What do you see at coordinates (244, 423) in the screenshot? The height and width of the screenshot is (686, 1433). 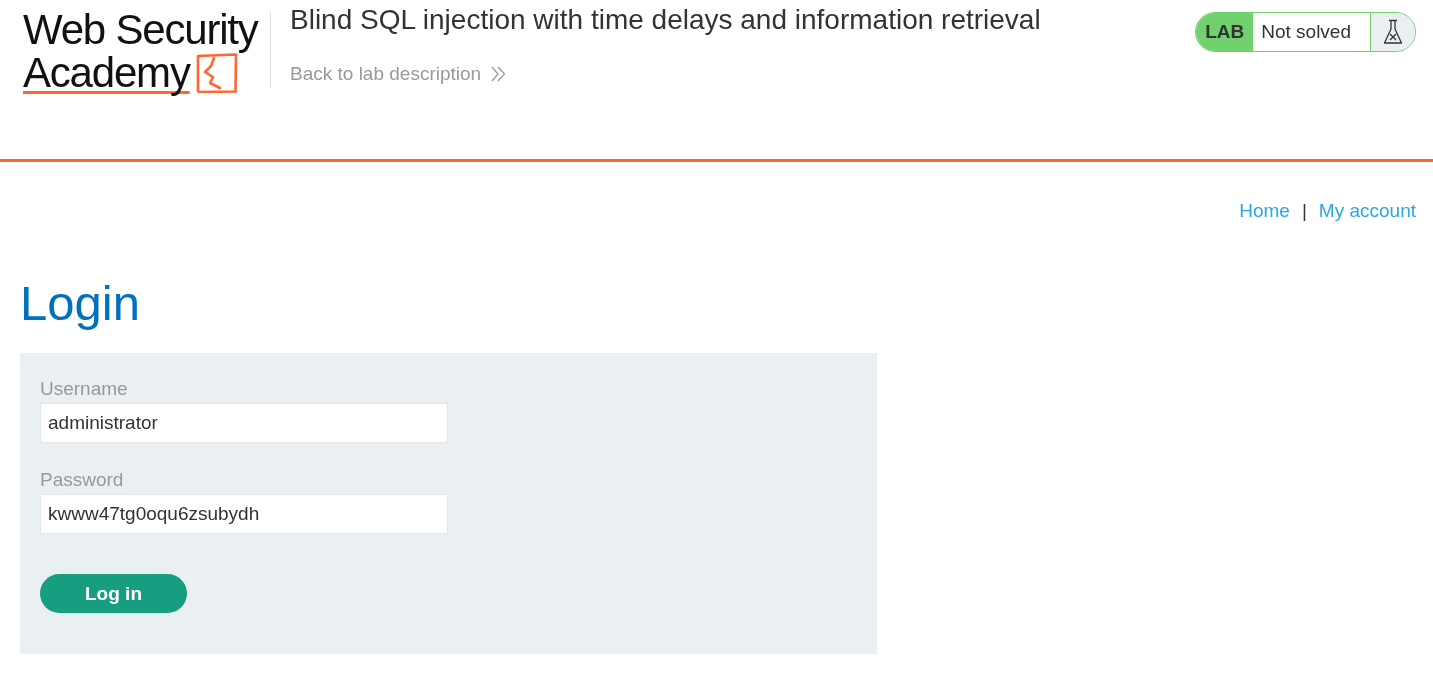 I see `input-field: administrator` at bounding box center [244, 423].